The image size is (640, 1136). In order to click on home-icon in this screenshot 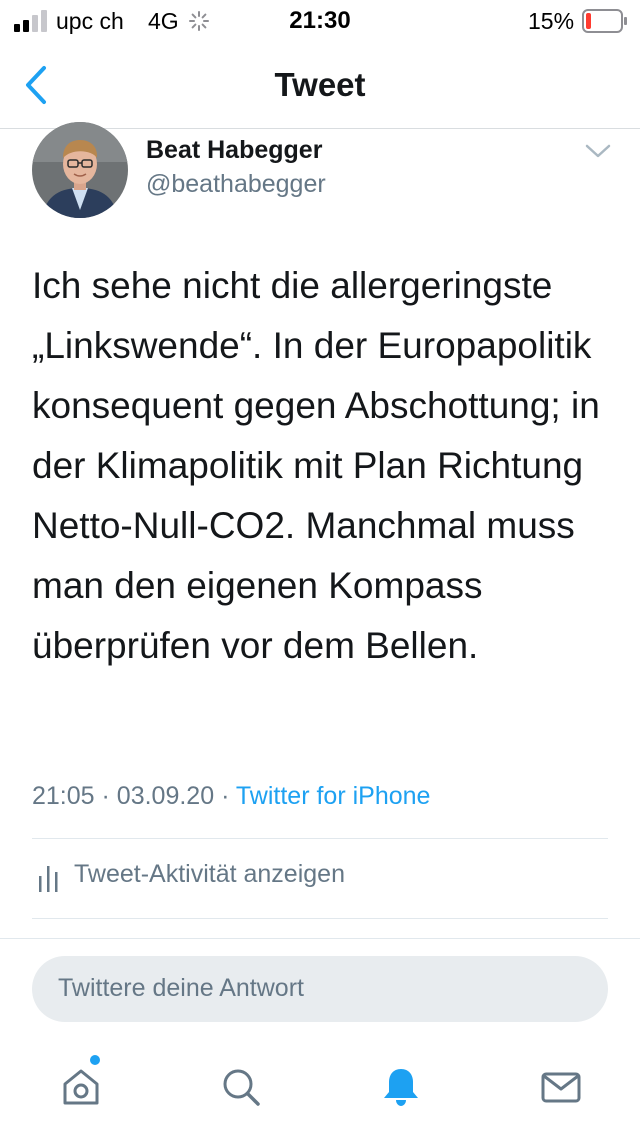, I will do `click(81, 1087)`.